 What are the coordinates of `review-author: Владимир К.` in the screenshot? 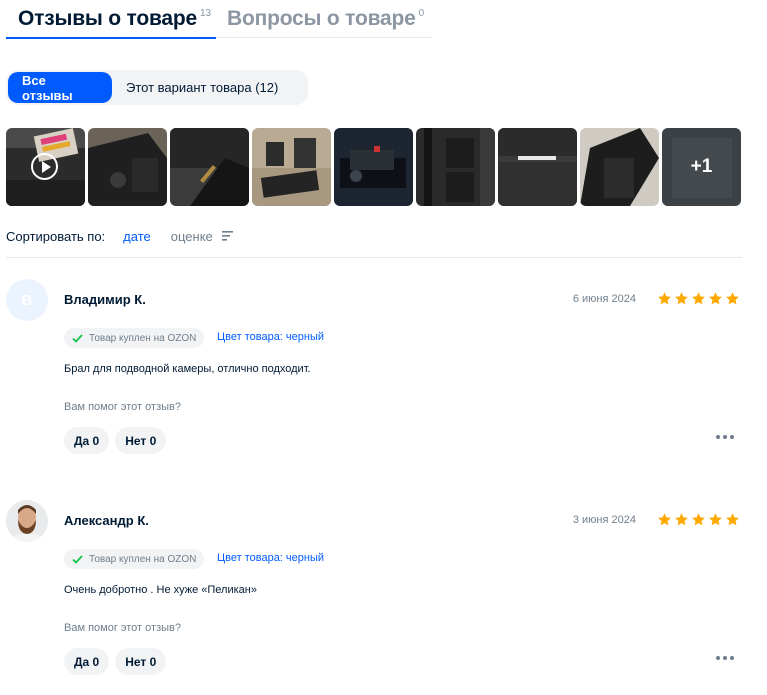 It's located at (105, 299).